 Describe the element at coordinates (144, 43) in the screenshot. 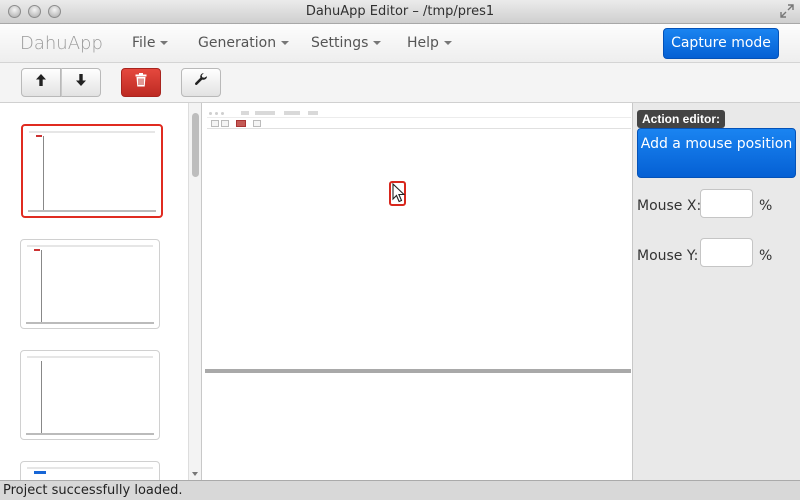

I see `menu-file-label: File` at that location.